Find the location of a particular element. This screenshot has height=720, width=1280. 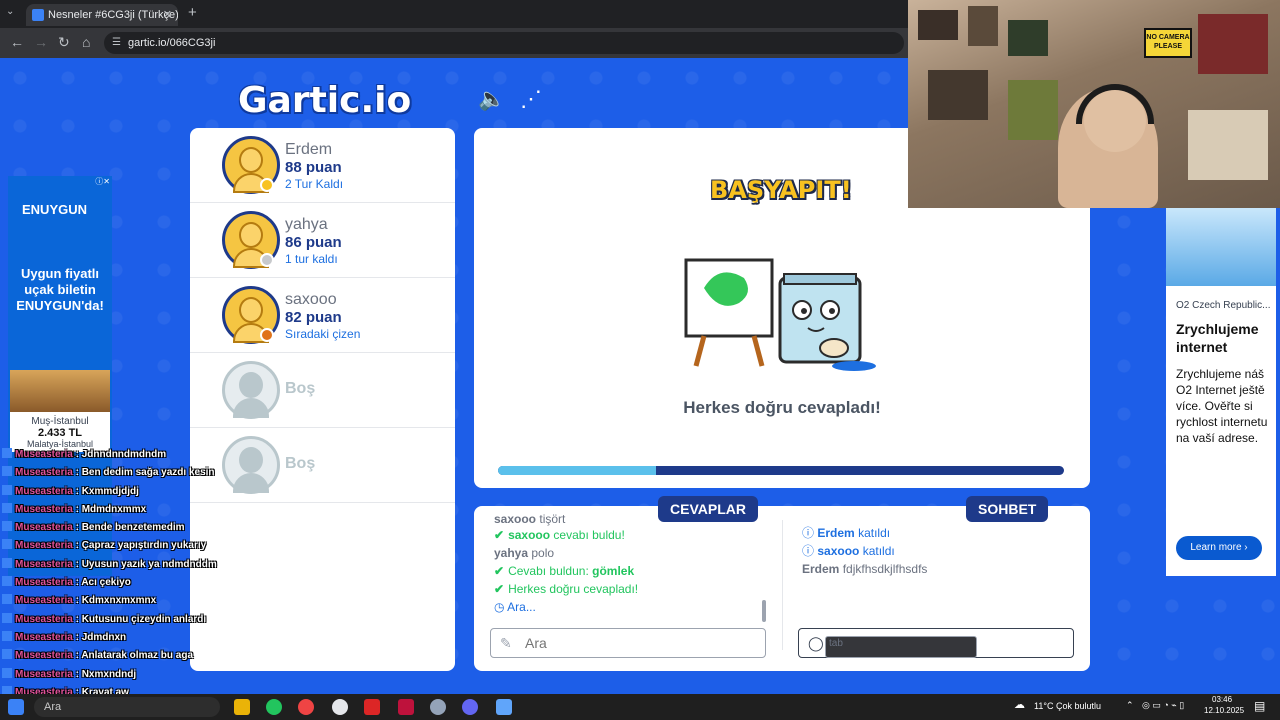

ad-brand: ENUYGUN is located at coordinates (55, 209).